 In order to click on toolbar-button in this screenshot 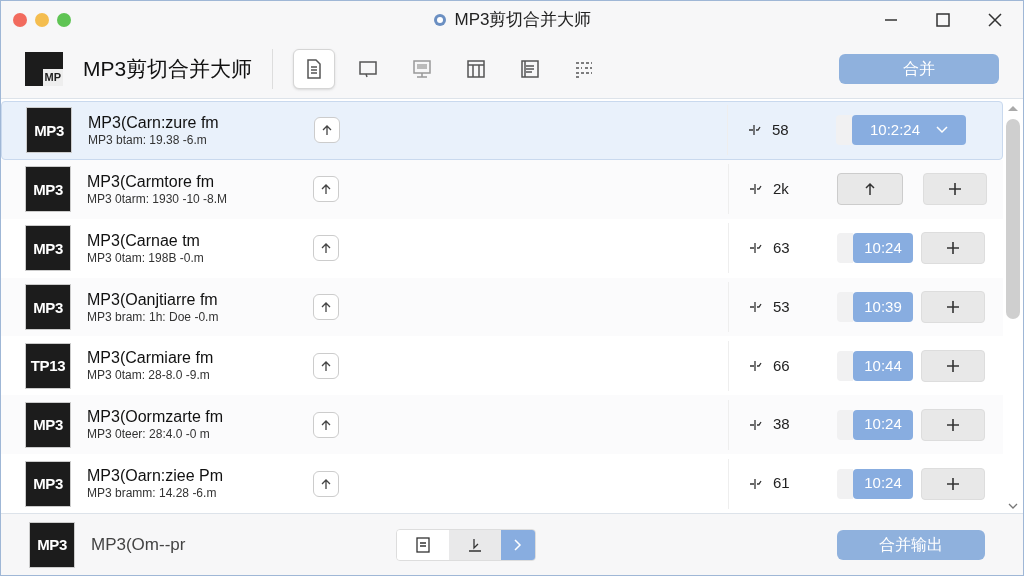, I will do `click(314, 68)`.